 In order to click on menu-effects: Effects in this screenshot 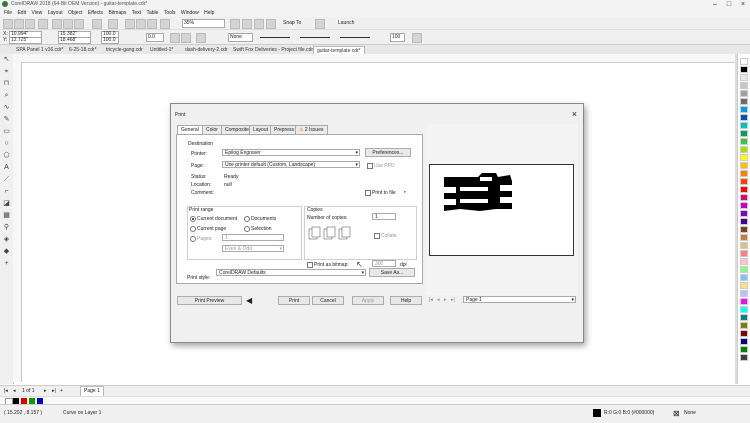, I will do `click(95, 13)`.